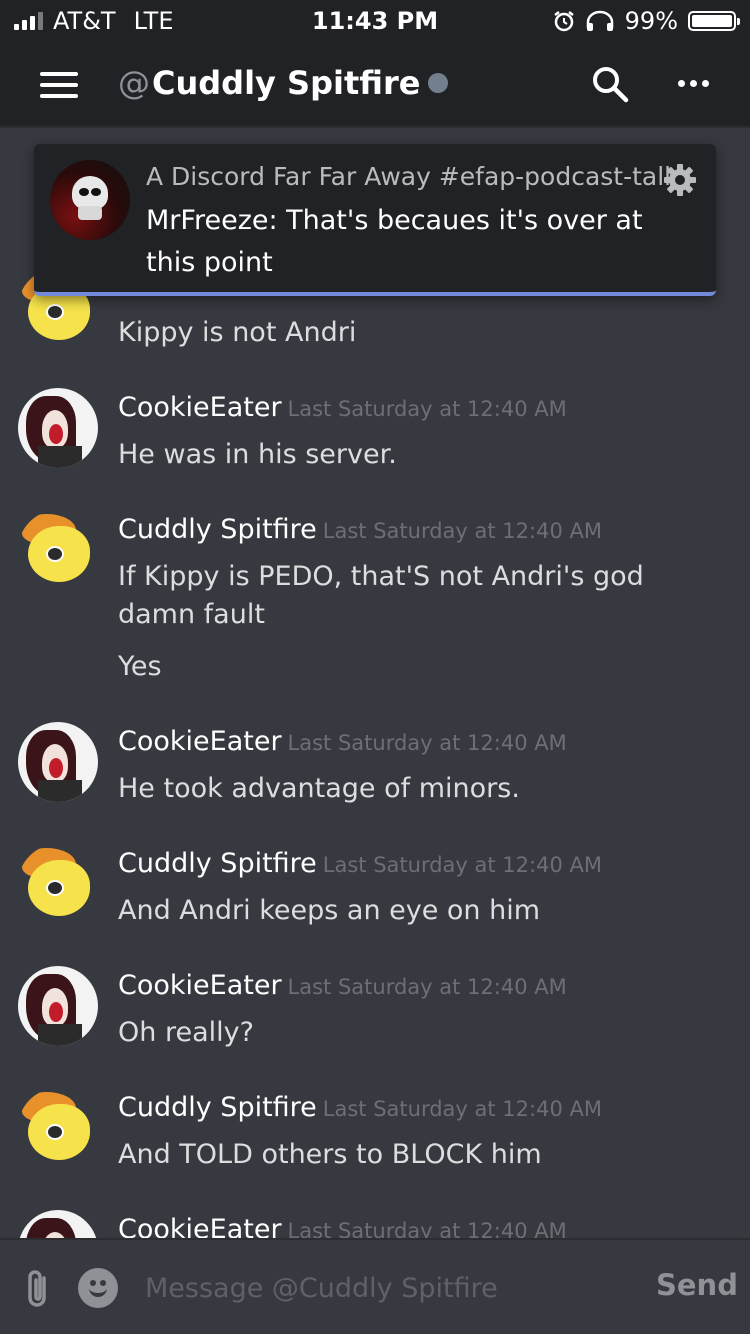  I want to click on status-dot, so click(438, 83).